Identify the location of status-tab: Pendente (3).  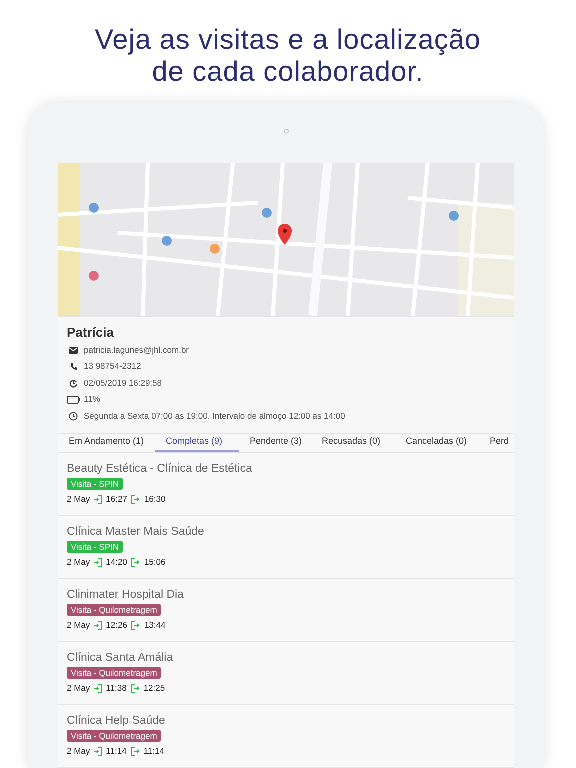
(275, 443).